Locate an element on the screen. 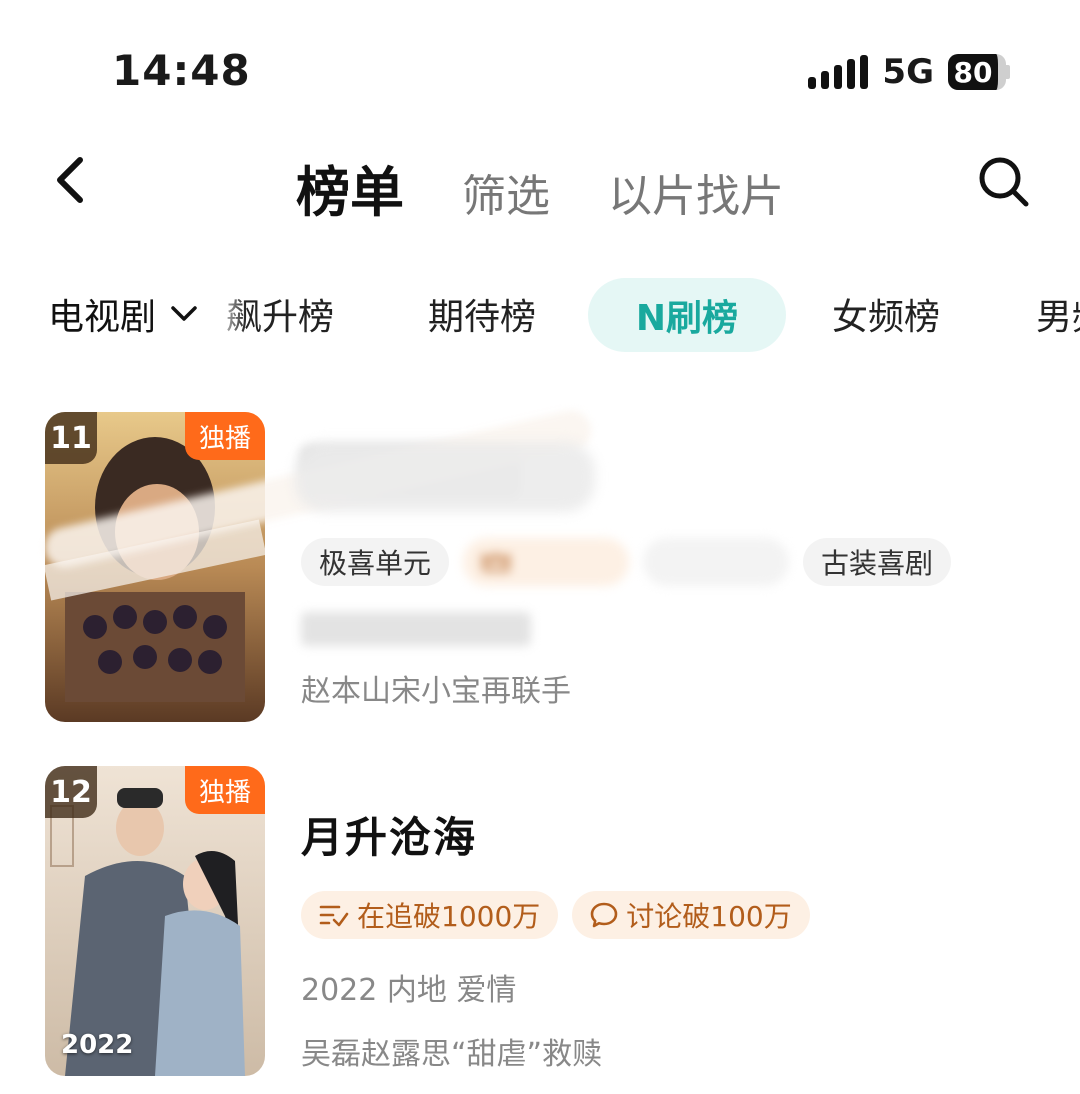 The width and height of the screenshot is (1080, 1094). tag-chip: 讨论破100万 is located at coordinates (691, 915).